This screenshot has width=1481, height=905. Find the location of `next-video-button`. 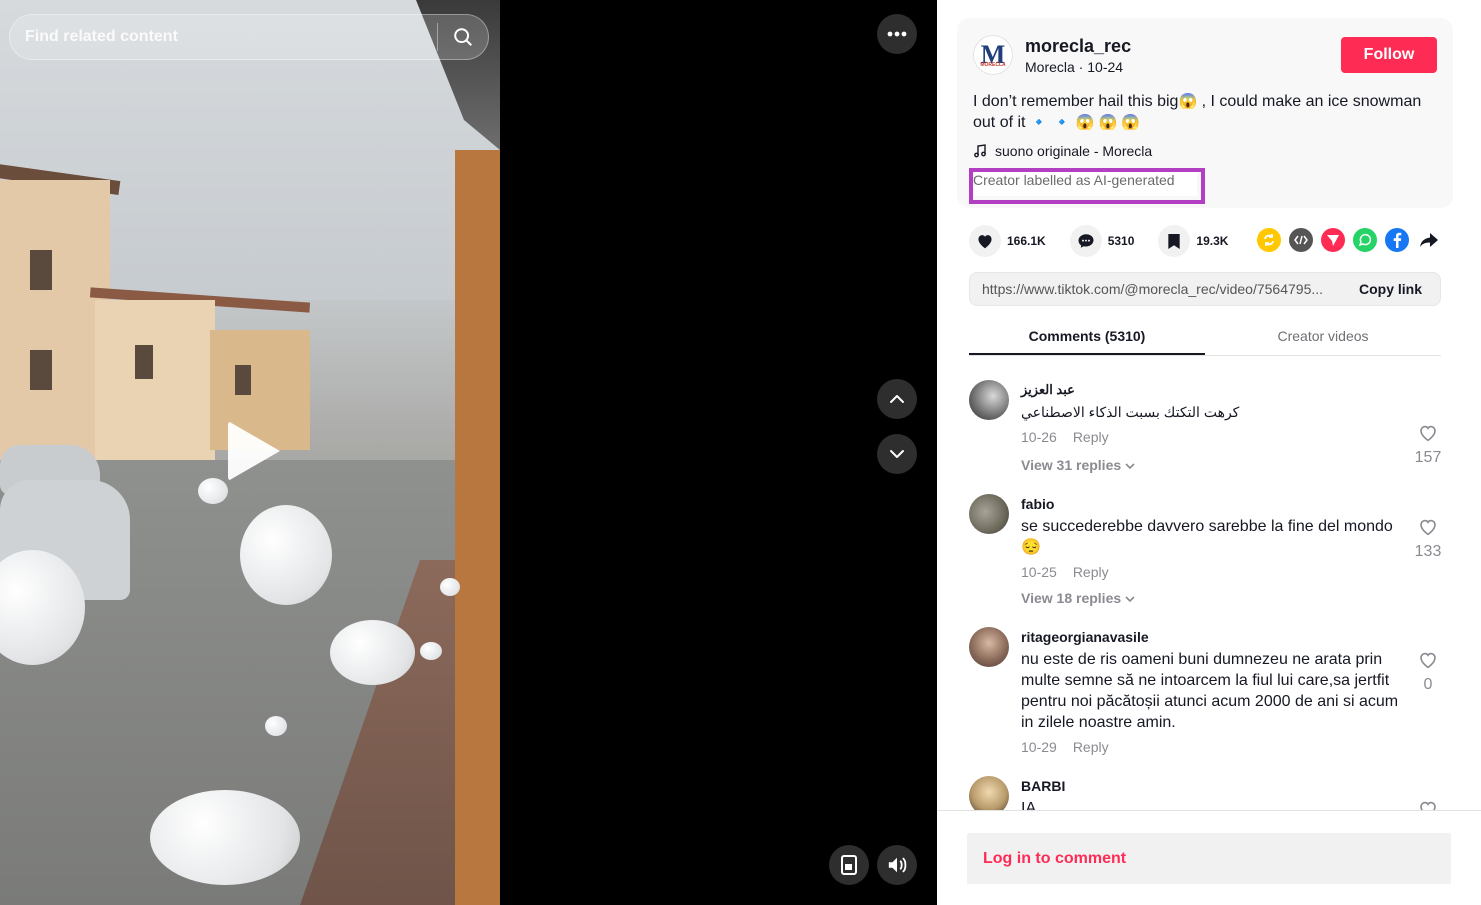

next-video-button is located at coordinates (897, 454).